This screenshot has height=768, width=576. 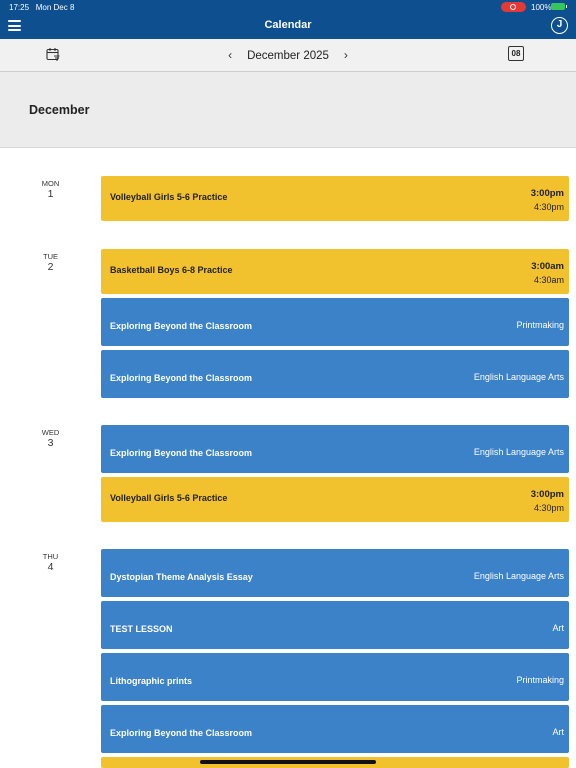 What do you see at coordinates (151, 681) in the screenshot?
I see `event-title: Lithographic prints` at bounding box center [151, 681].